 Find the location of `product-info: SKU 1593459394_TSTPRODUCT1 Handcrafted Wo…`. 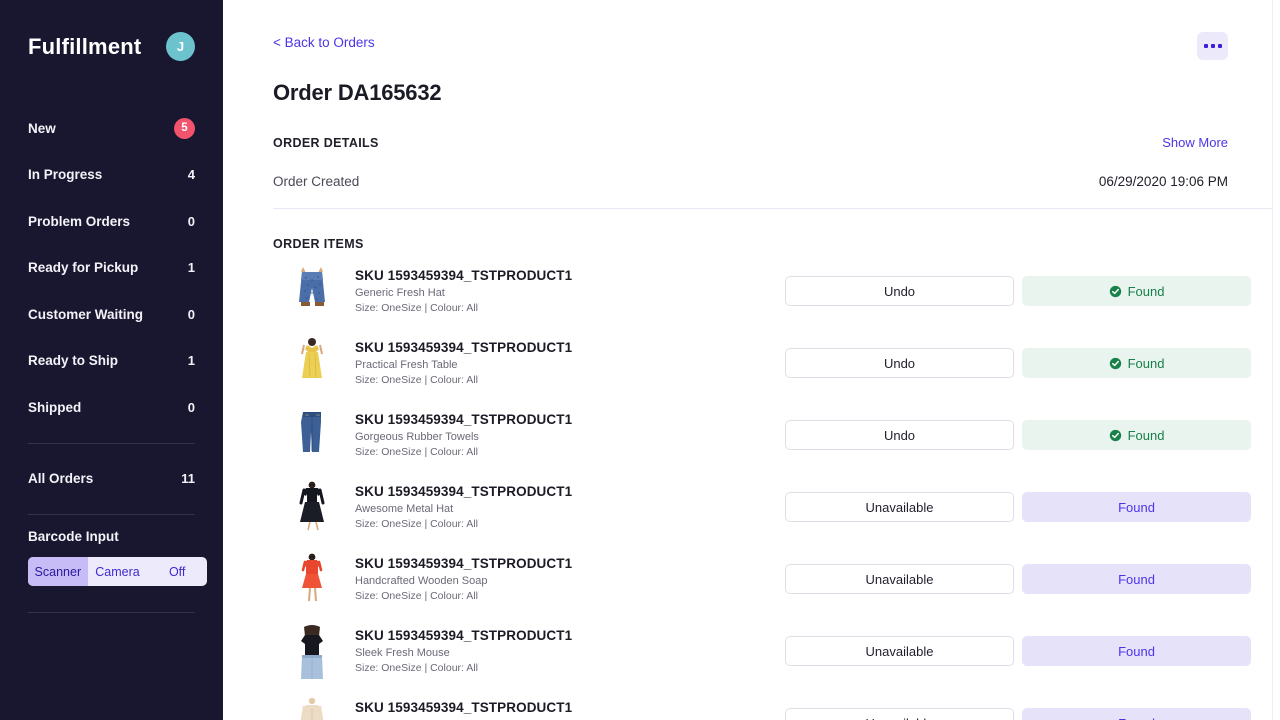

product-info: SKU 1593459394_TSTPRODUCT1 Handcrafted Wo… is located at coordinates (570, 579).